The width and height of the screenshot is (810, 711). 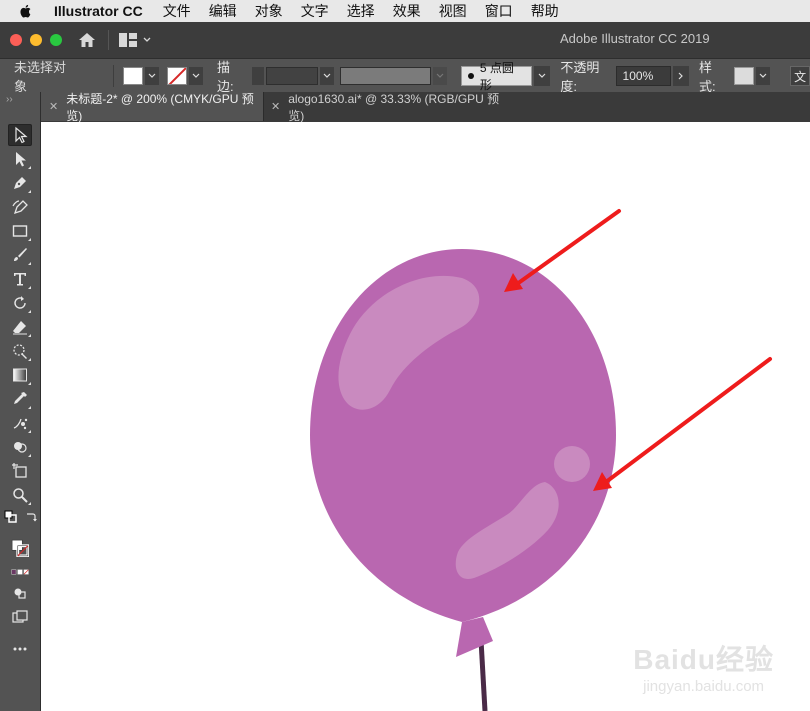 I want to click on menu-view: 视图, so click(x=453, y=11).